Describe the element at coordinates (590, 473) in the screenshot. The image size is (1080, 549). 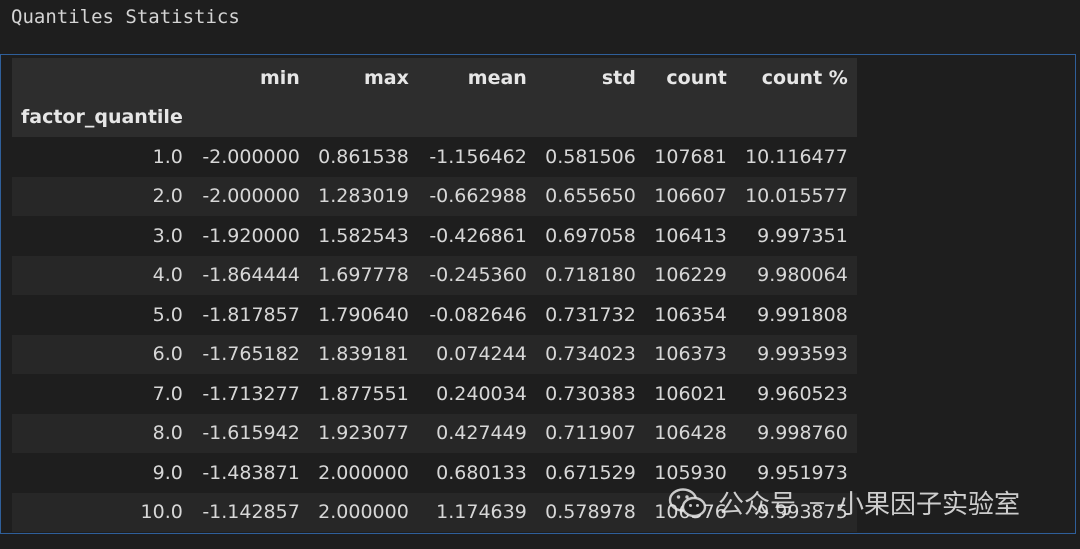
I see `table-cell: 0.671529` at that location.